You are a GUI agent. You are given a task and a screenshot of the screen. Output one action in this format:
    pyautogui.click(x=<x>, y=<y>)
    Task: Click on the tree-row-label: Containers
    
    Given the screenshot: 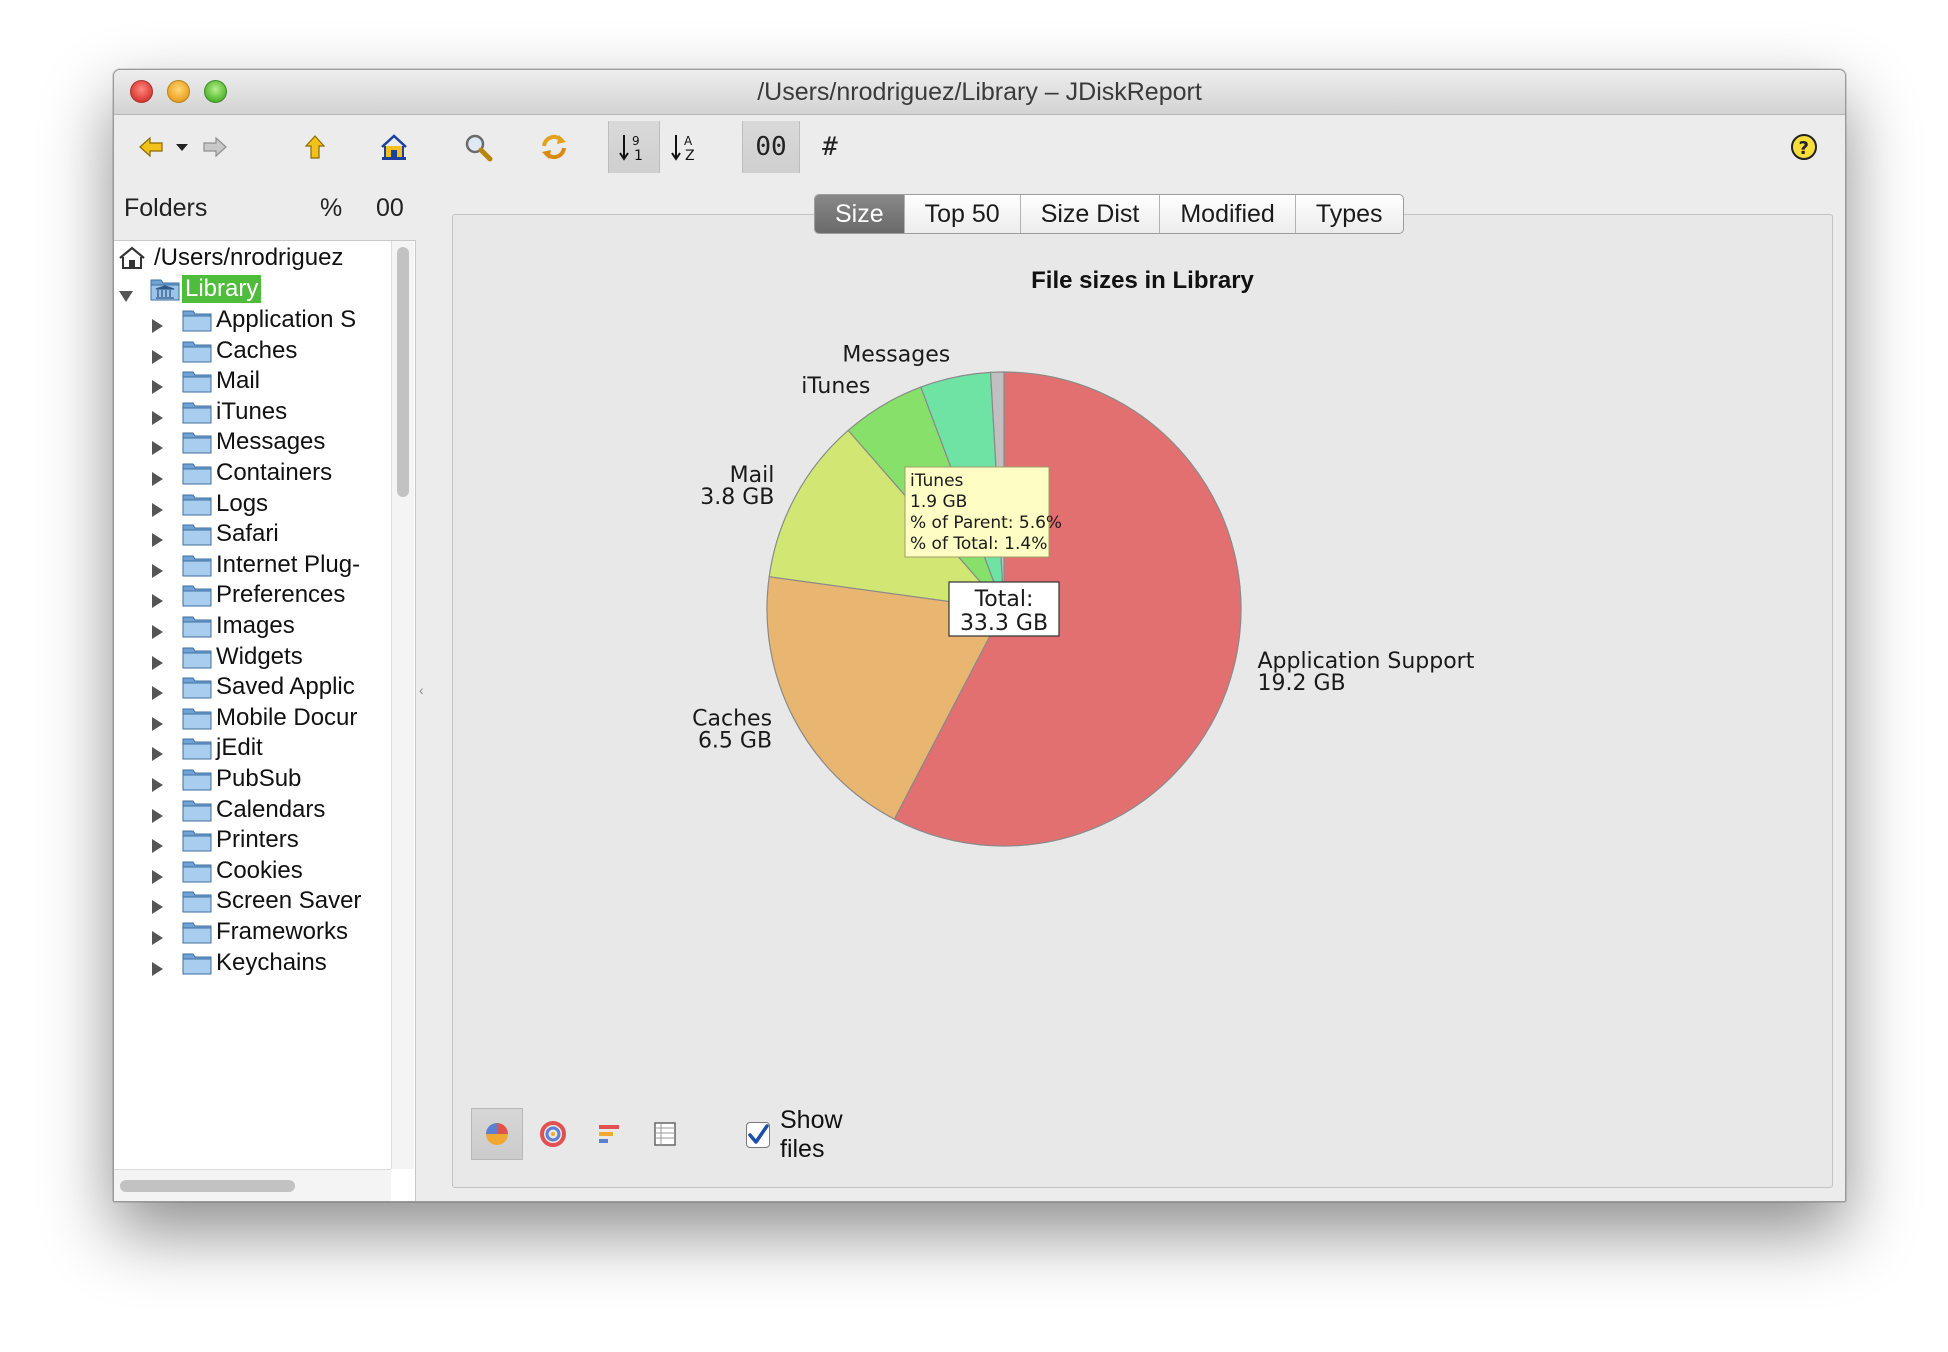 What is the action you would take?
    pyautogui.click(x=274, y=472)
    